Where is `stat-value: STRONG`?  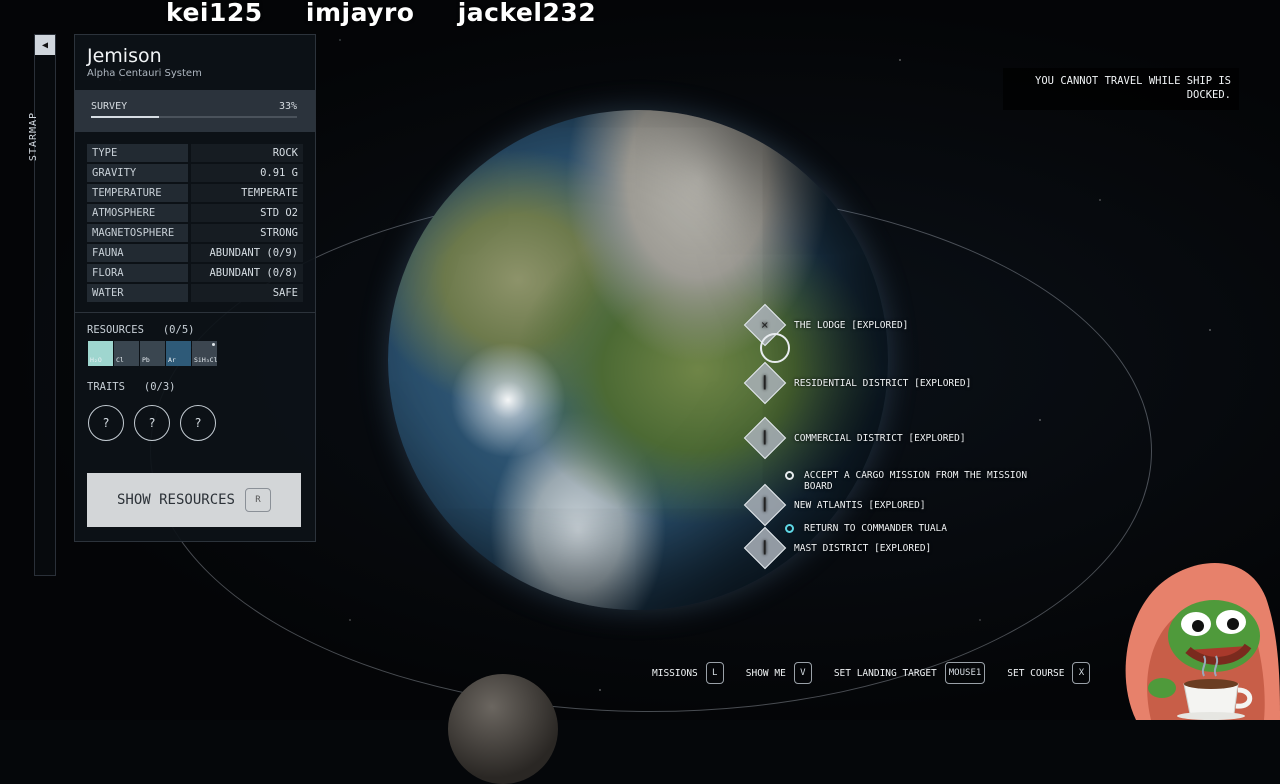
stat-value: STRONG is located at coordinates (247, 233).